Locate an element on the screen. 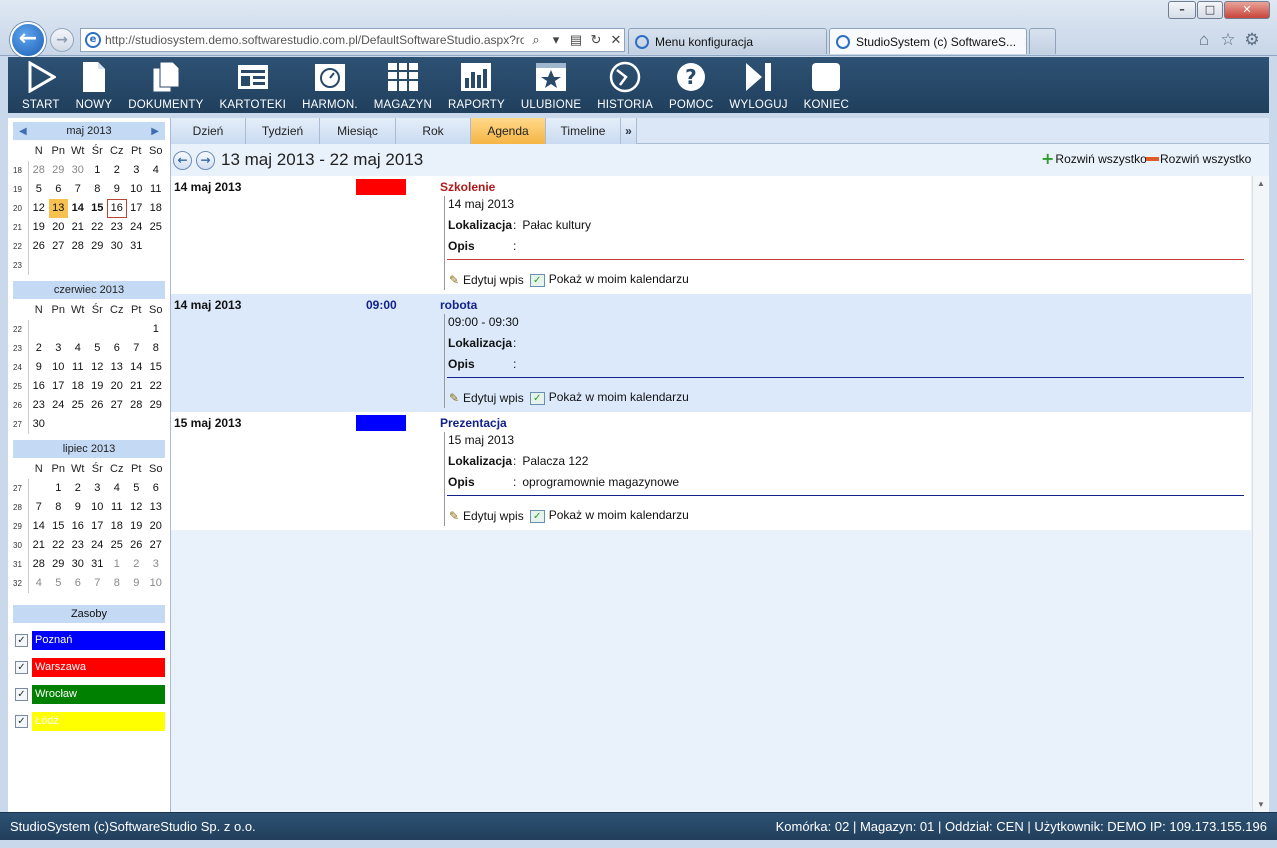 This screenshot has height=848, width=1277. toolbar-magazyn: MAGAZYN is located at coordinates (403, 85).